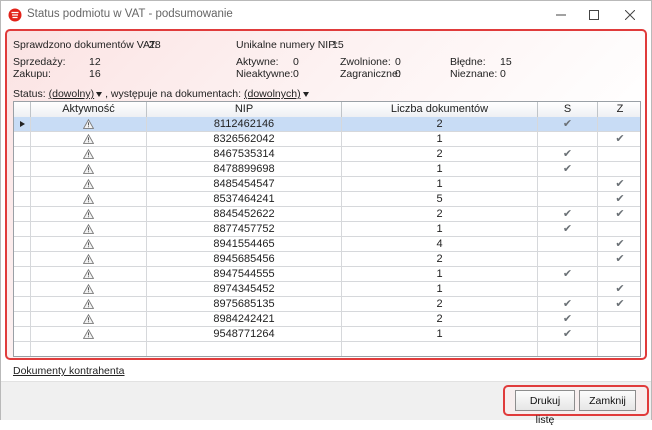  What do you see at coordinates (440, 199) in the screenshot?
I see `doc-count-cell: 5` at bounding box center [440, 199].